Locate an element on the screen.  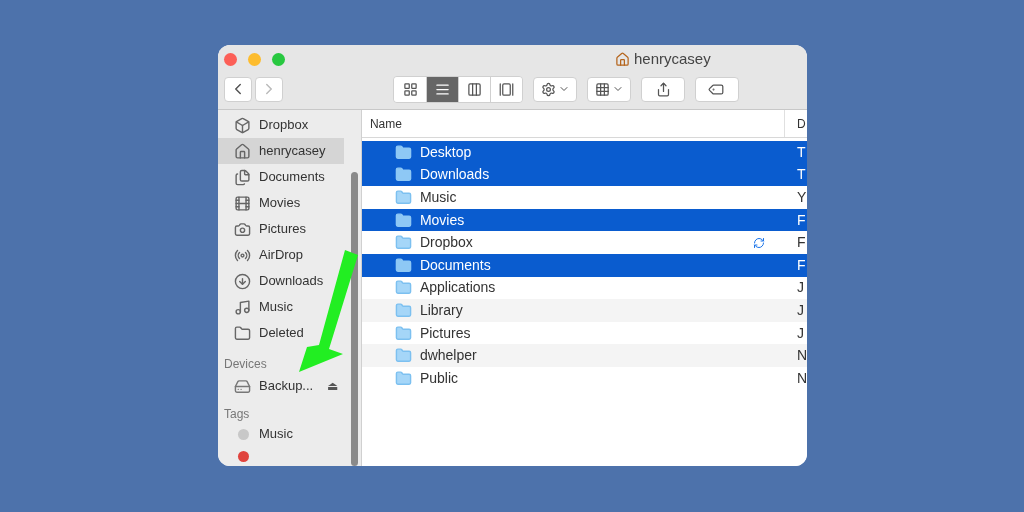
sidebar-item: Deleted is located at coordinates (262, 333).